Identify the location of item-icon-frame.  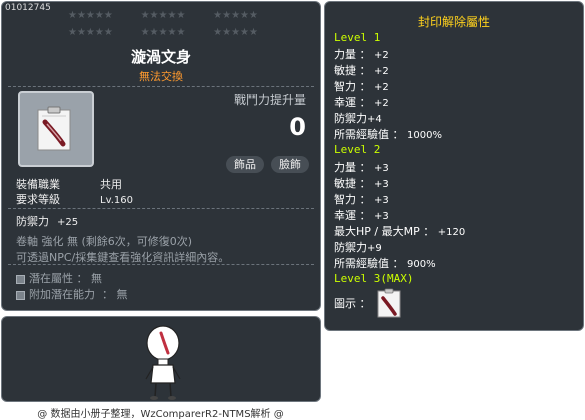
(56, 129).